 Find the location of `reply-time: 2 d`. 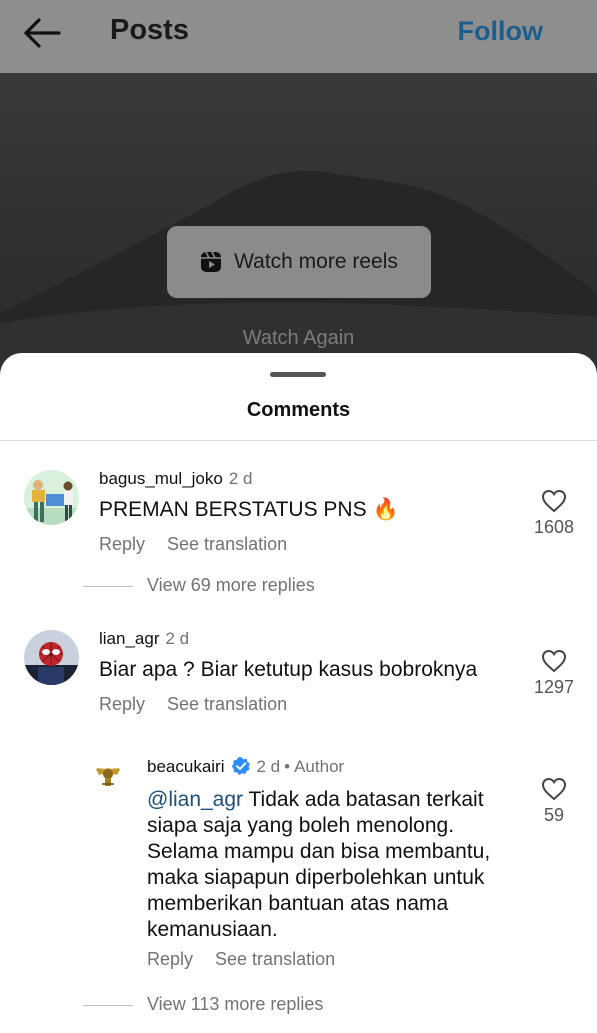

reply-time: 2 d is located at coordinates (268, 766).